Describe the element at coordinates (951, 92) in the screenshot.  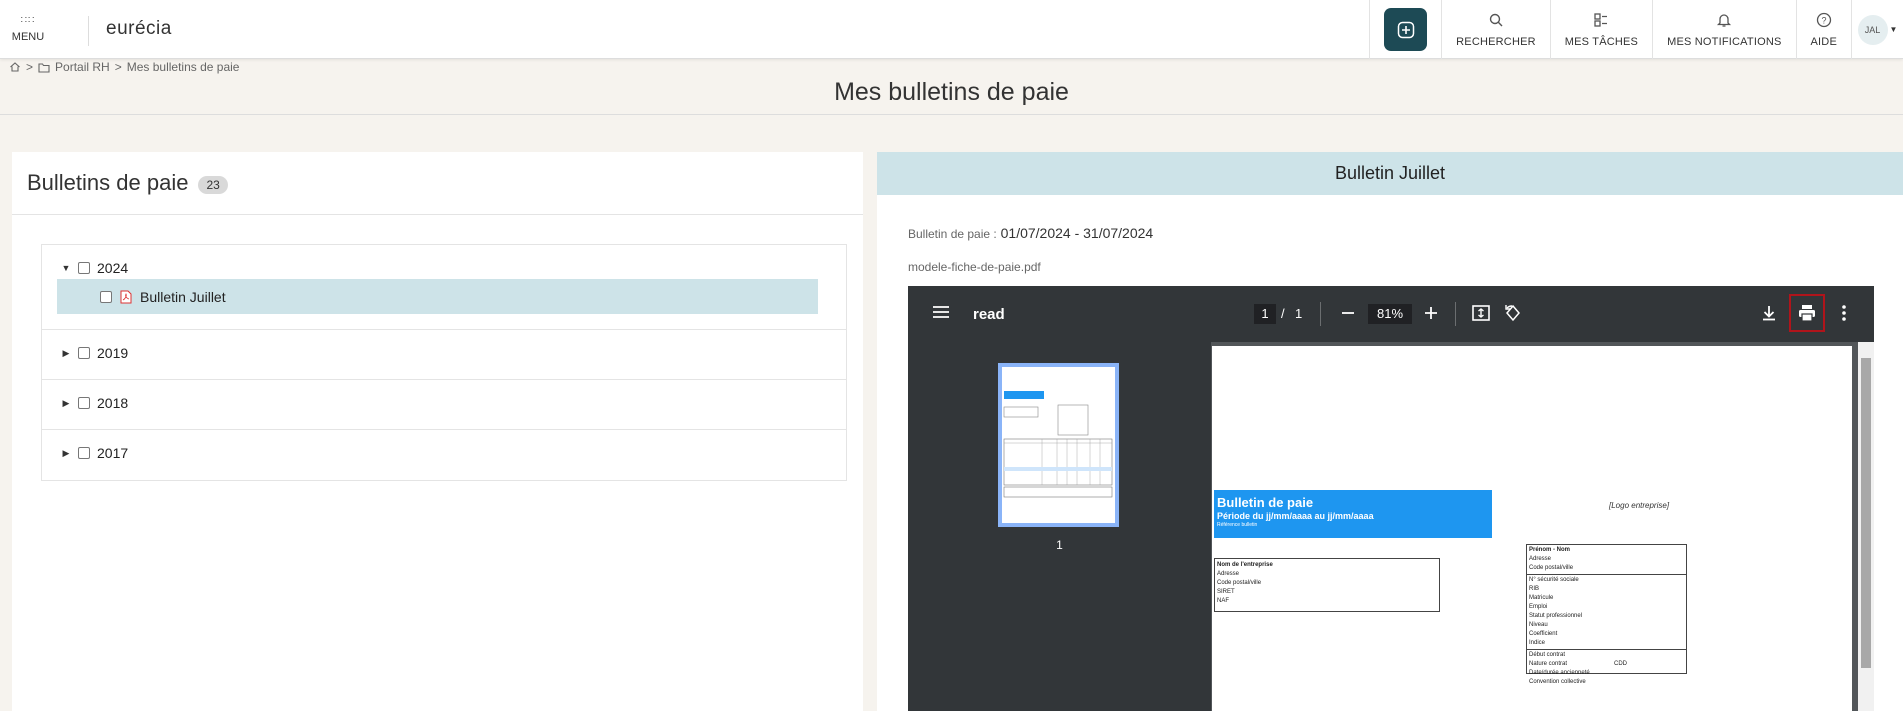
I see `page-title: Mes bulletins de paie` at that location.